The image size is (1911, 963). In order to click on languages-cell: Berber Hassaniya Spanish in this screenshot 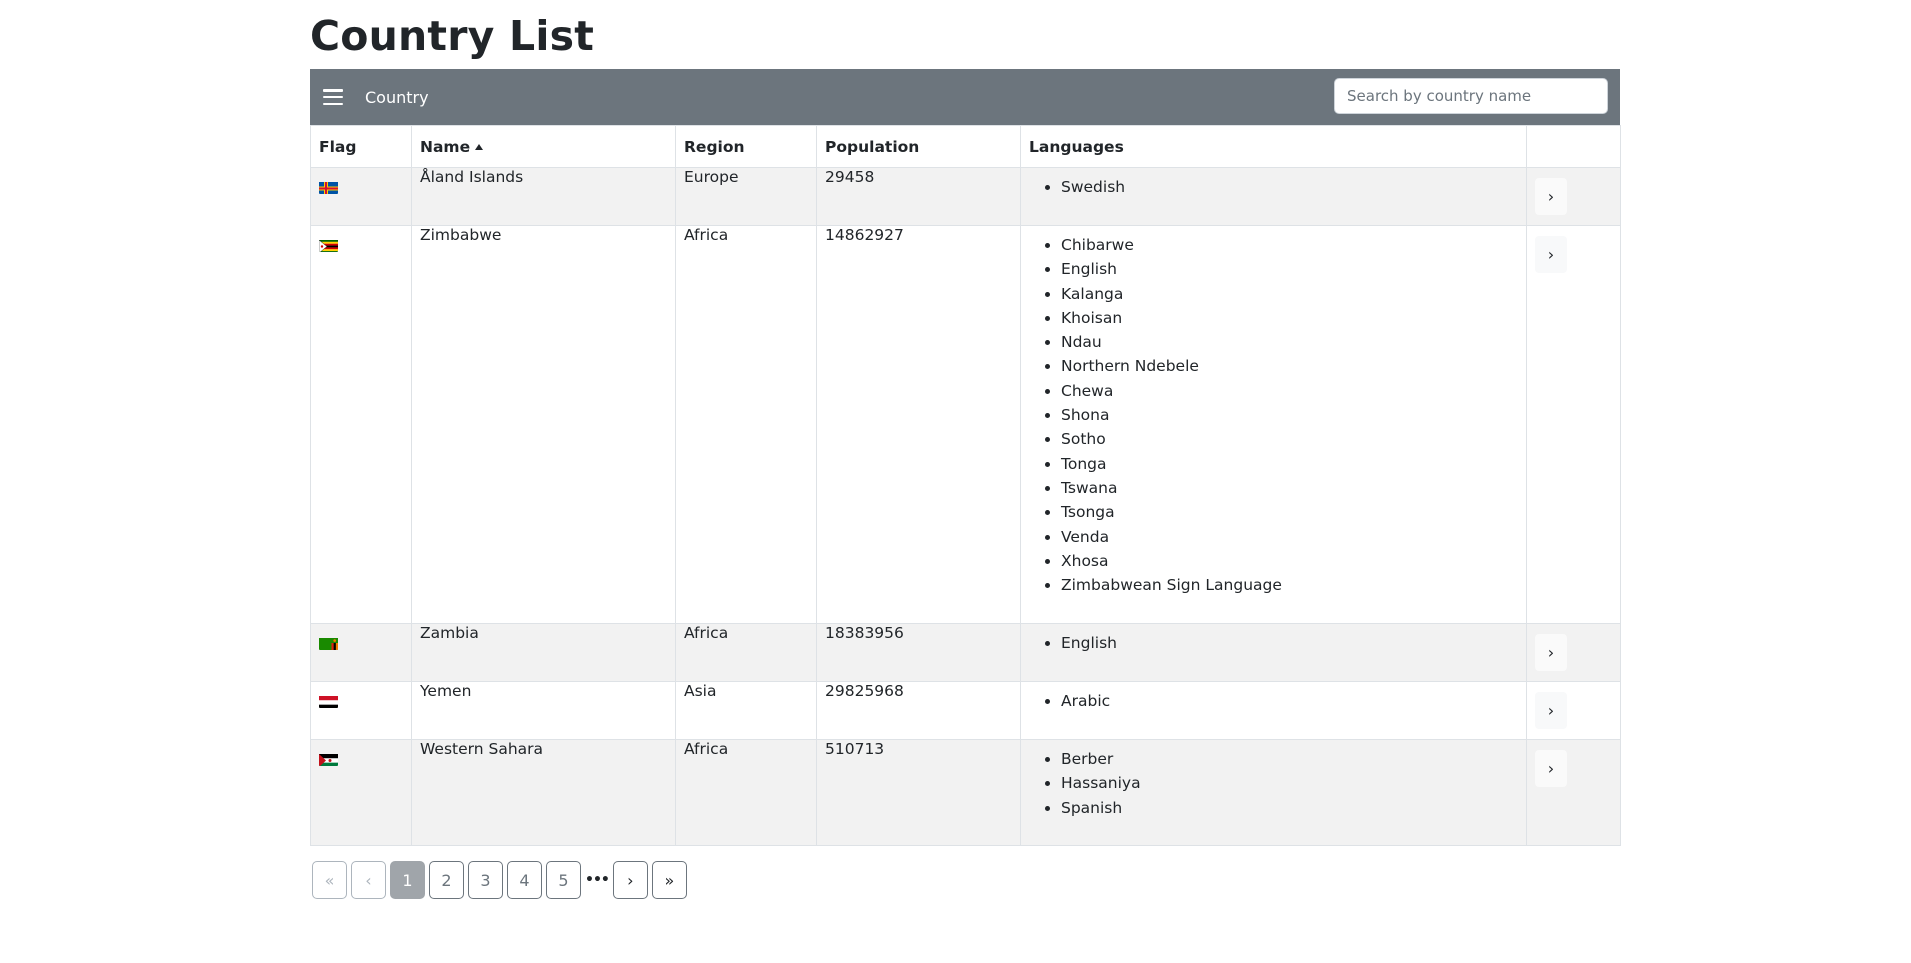, I will do `click(1273, 792)`.